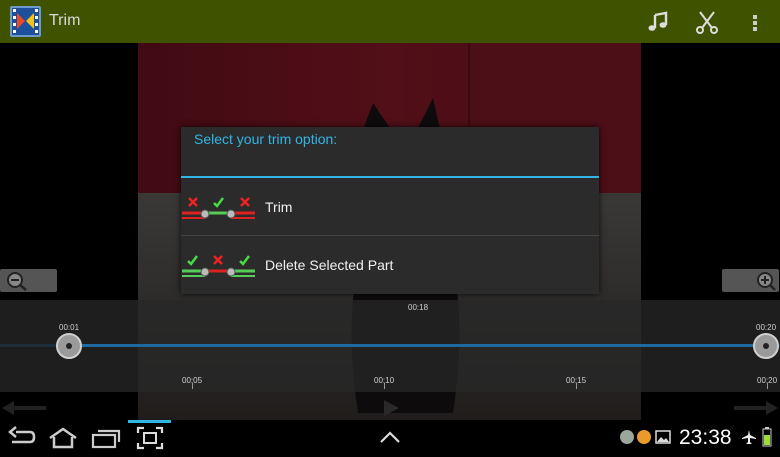 The width and height of the screenshot is (780, 457). Describe the element at coordinates (750, 280) in the screenshot. I see `zoom-in-button` at that location.